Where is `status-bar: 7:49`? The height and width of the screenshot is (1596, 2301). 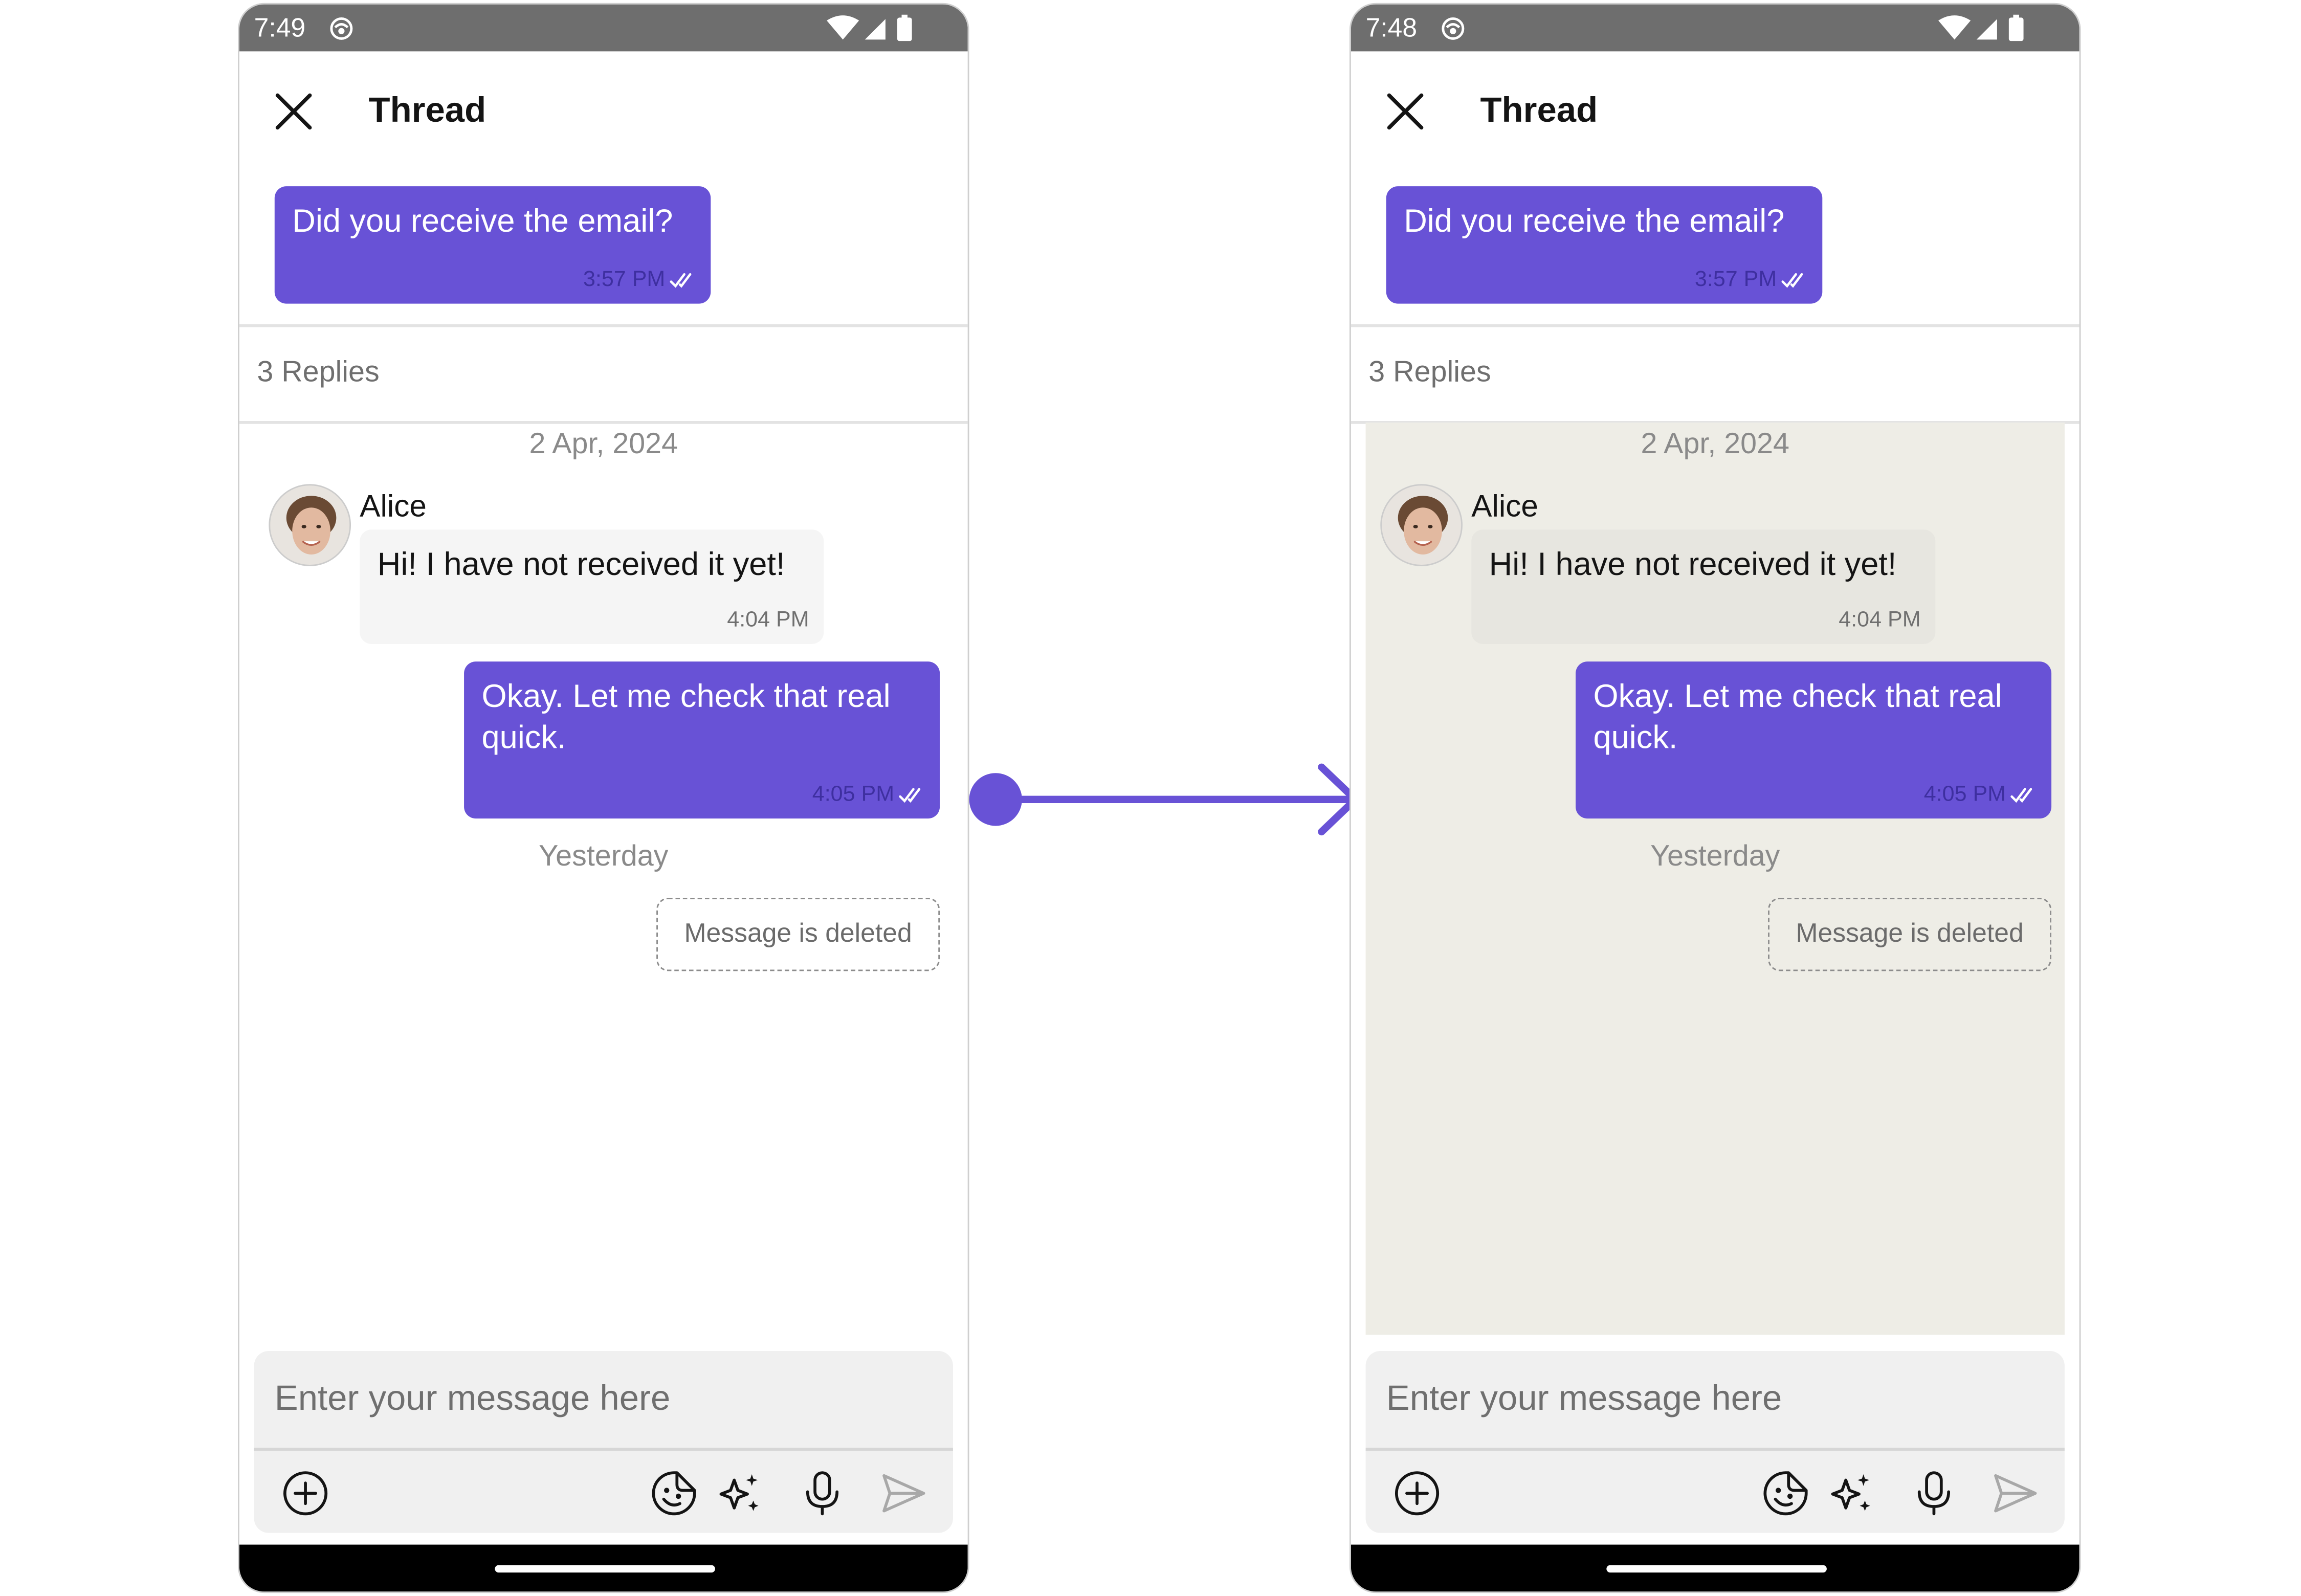
status-bar: 7:49 is located at coordinates (603, 28).